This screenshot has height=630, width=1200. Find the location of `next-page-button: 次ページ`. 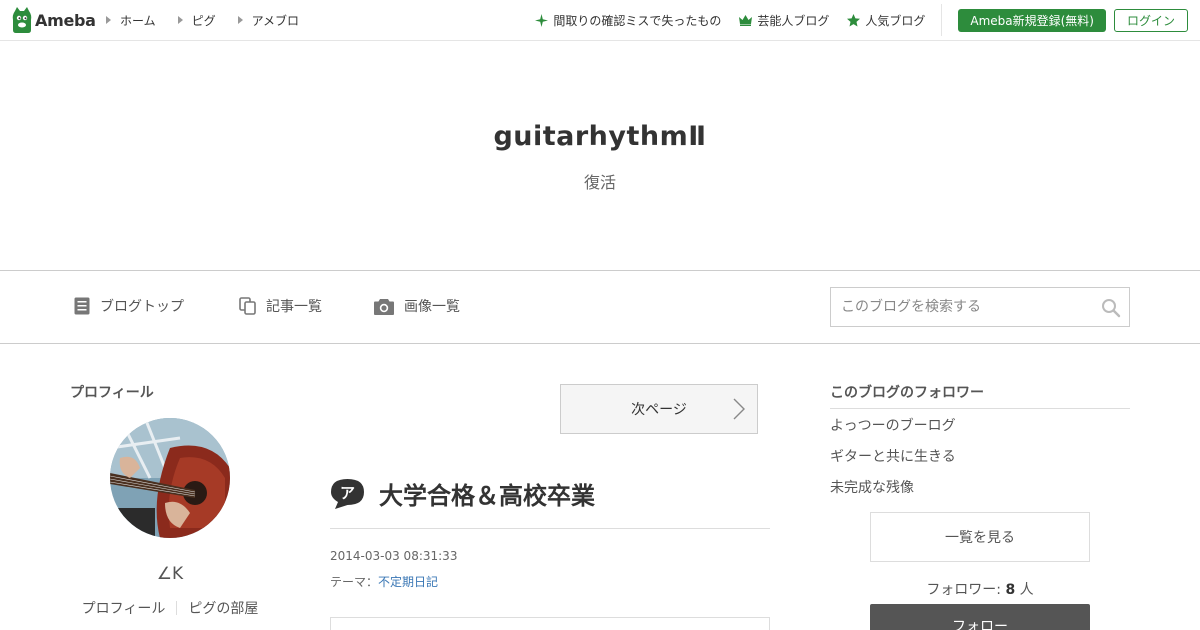

next-page-button: 次ページ is located at coordinates (659, 409).